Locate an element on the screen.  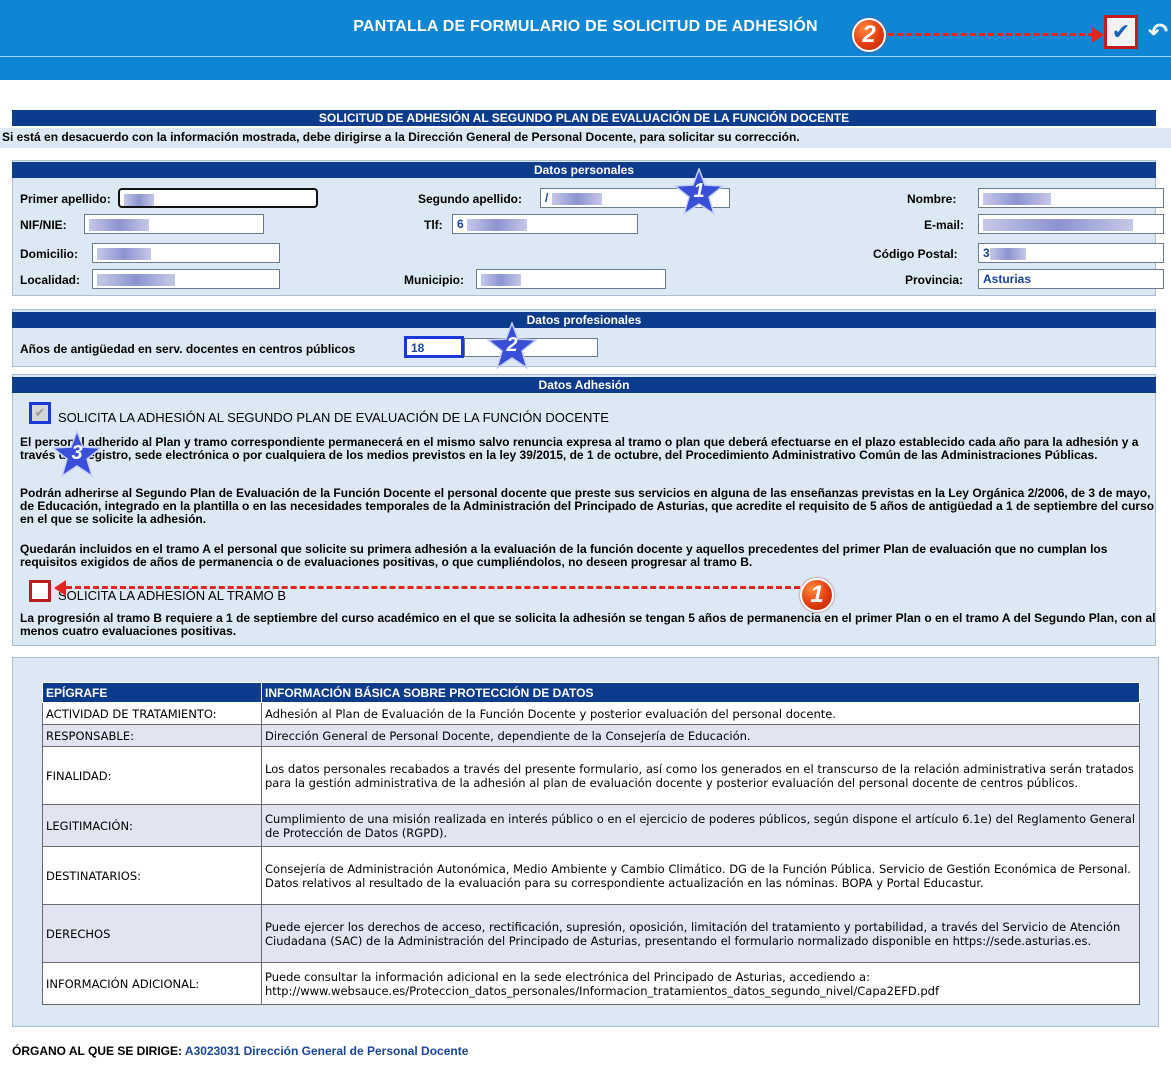
step-star-3: 3 is located at coordinates (77, 453).